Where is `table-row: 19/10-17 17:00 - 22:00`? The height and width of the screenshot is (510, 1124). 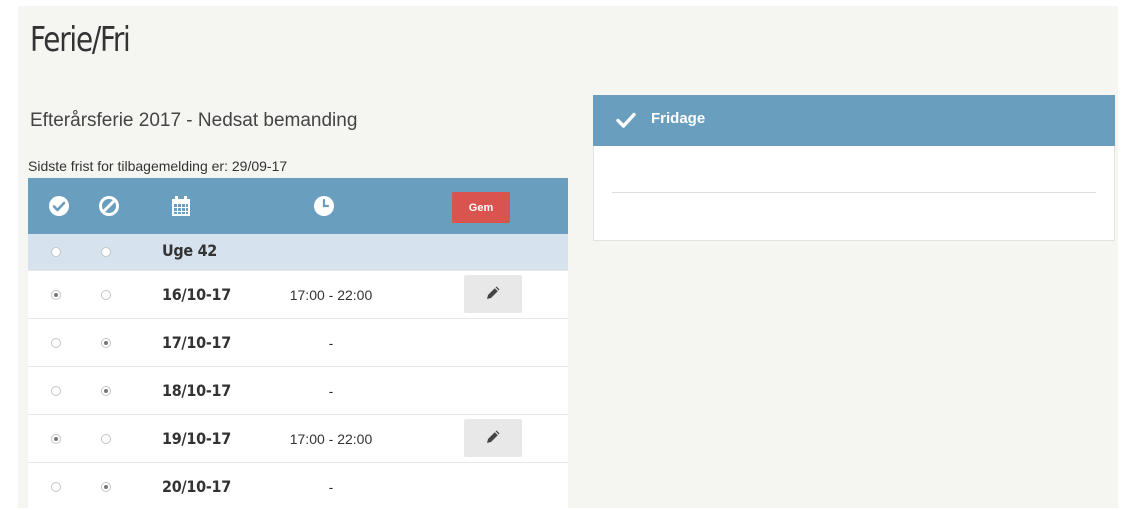 table-row: 19/10-17 17:00 - 22:00 is located at coordinates (298, 438).